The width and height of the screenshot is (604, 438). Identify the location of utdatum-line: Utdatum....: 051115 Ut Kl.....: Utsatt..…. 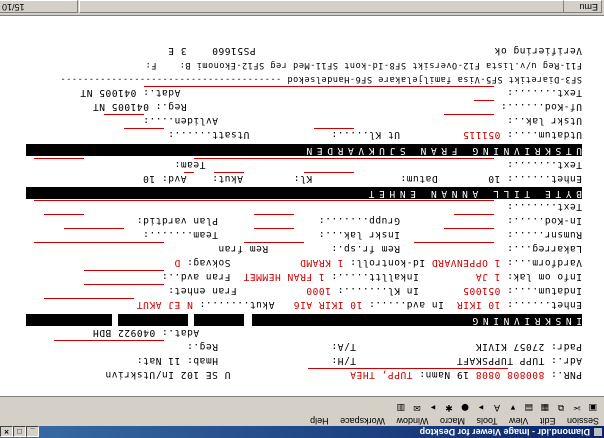
(374, 134).